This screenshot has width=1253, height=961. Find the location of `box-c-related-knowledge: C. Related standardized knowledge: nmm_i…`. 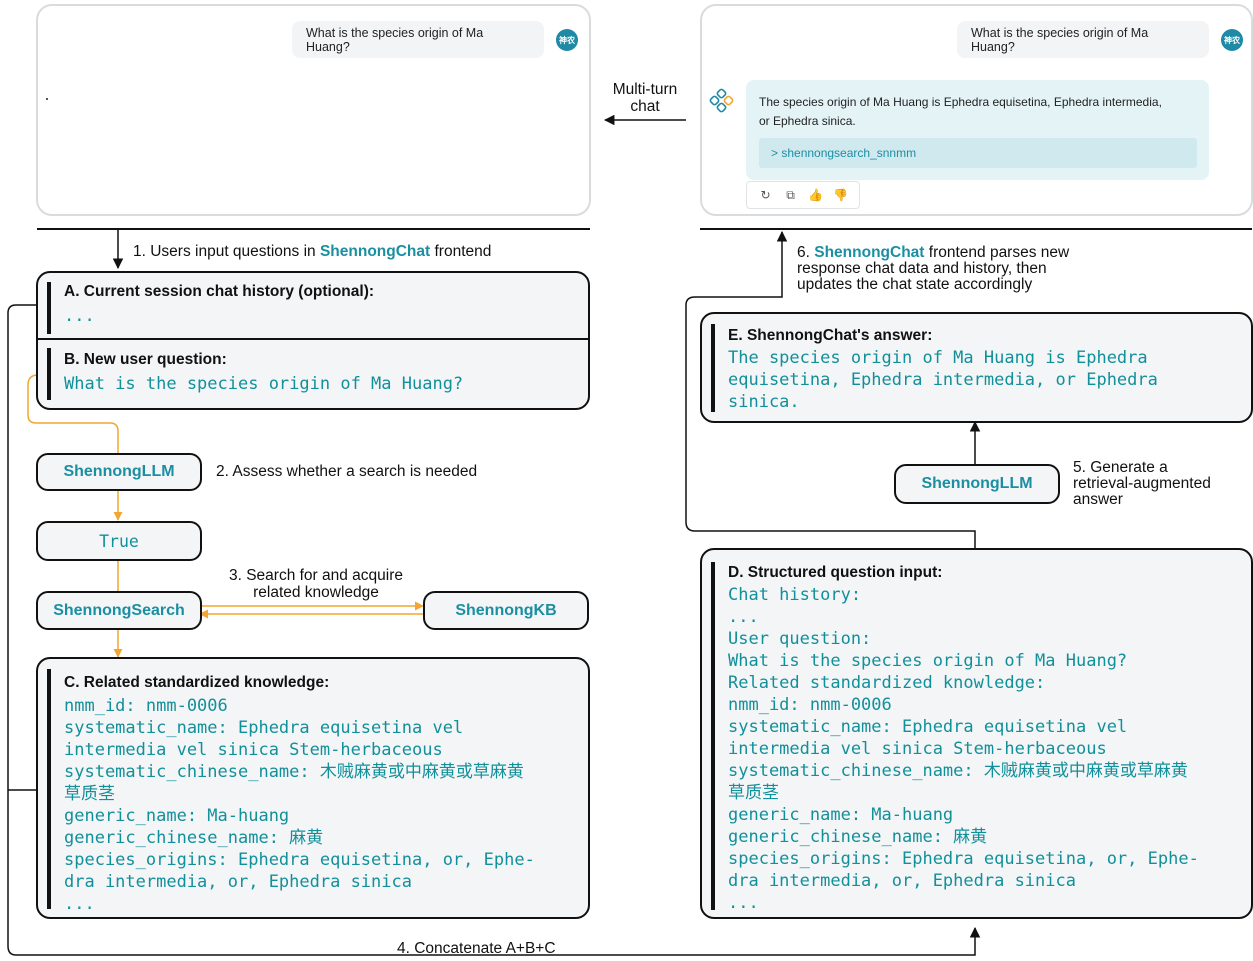

box-c-related-knowledge: C. Related standardized knowledge: nmm_i… is located at coordinates (313, 788).